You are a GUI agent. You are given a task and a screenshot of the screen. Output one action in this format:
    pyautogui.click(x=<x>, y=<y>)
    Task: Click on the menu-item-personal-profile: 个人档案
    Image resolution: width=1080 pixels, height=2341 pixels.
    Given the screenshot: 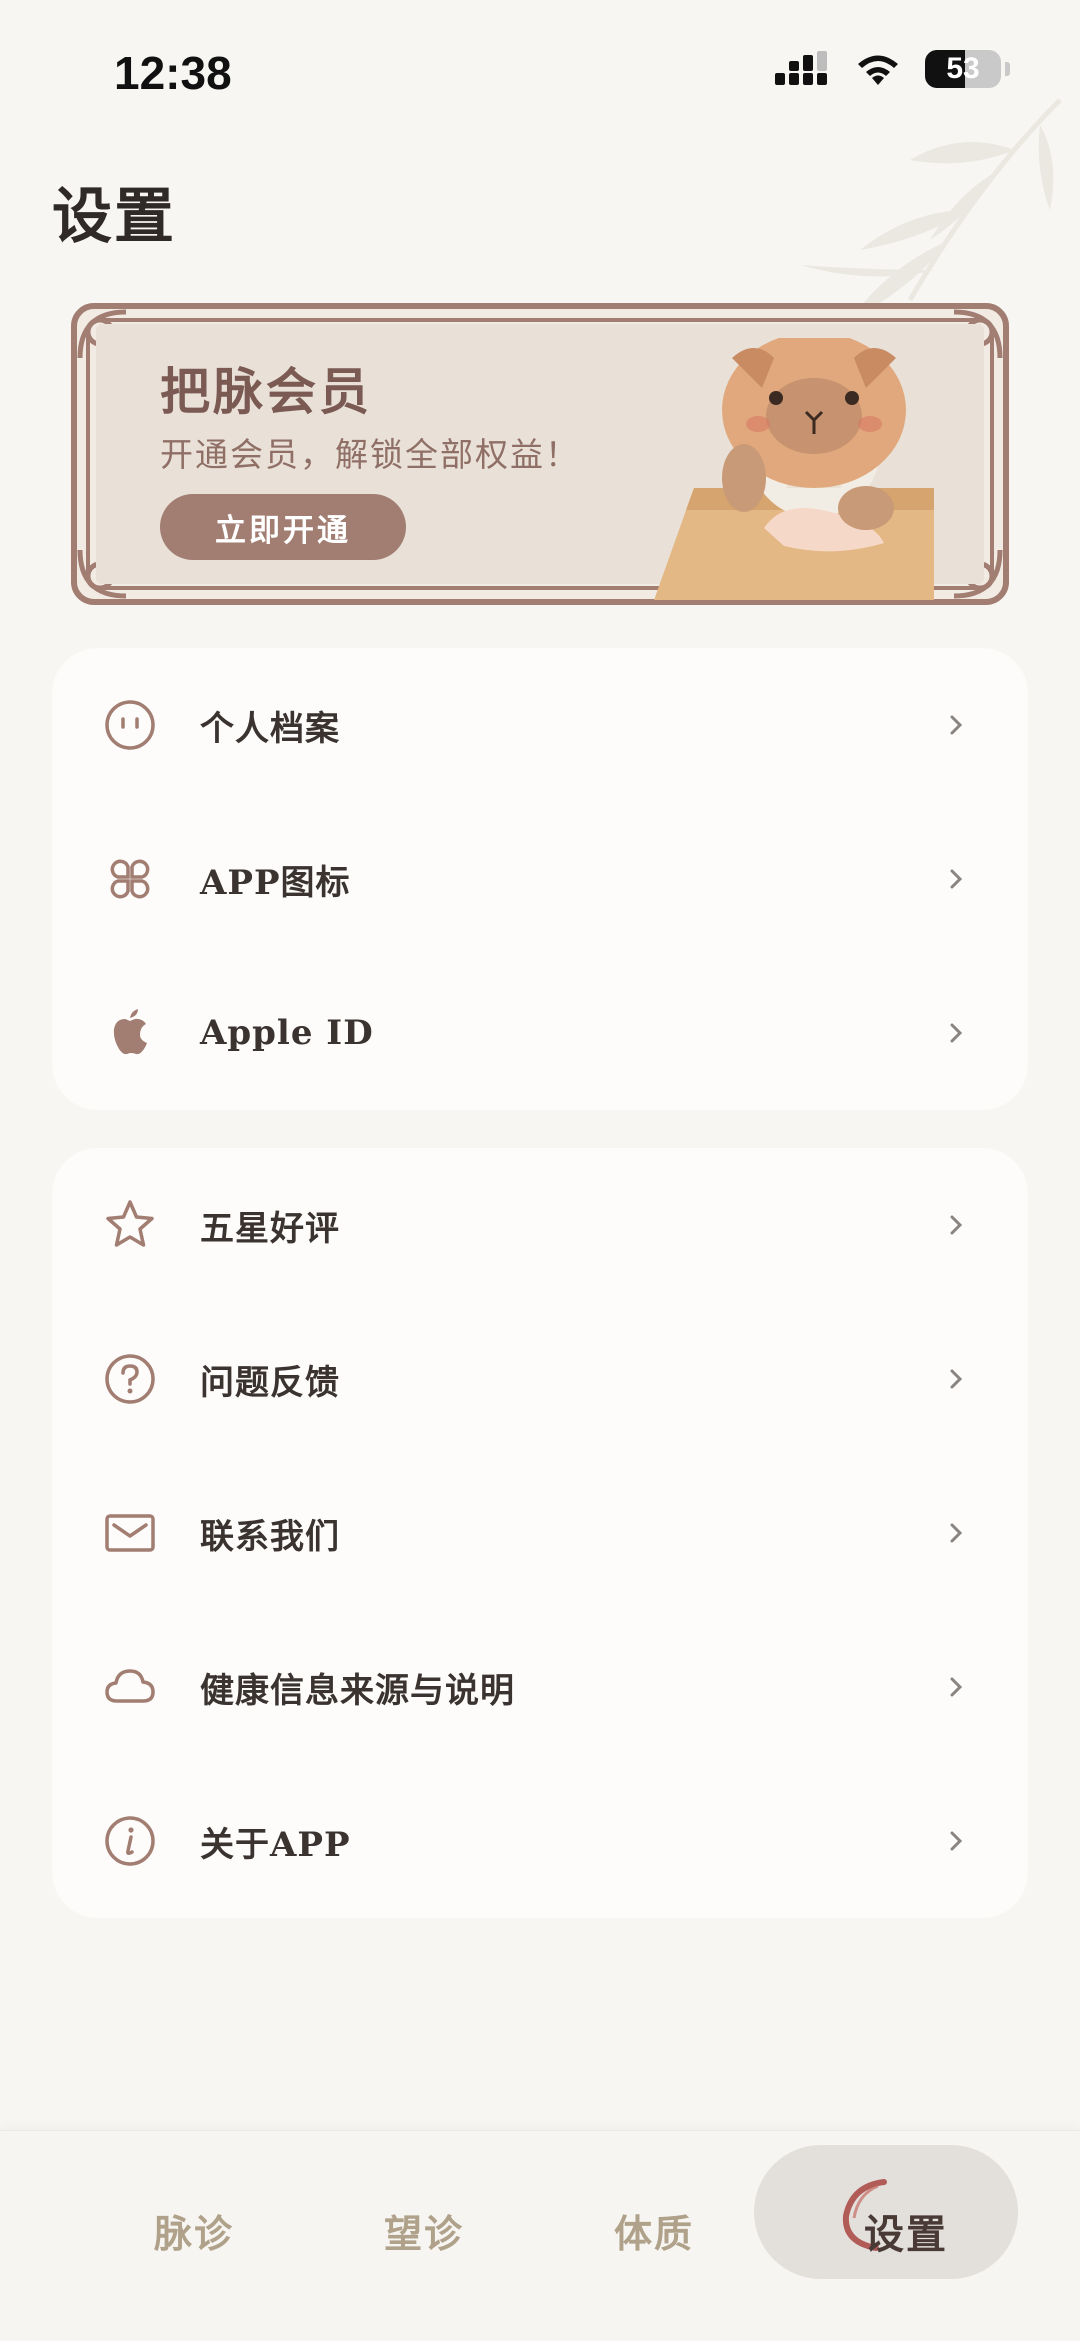 What is the action you would take?
    pyautogui.click(x=540, y=725)
    